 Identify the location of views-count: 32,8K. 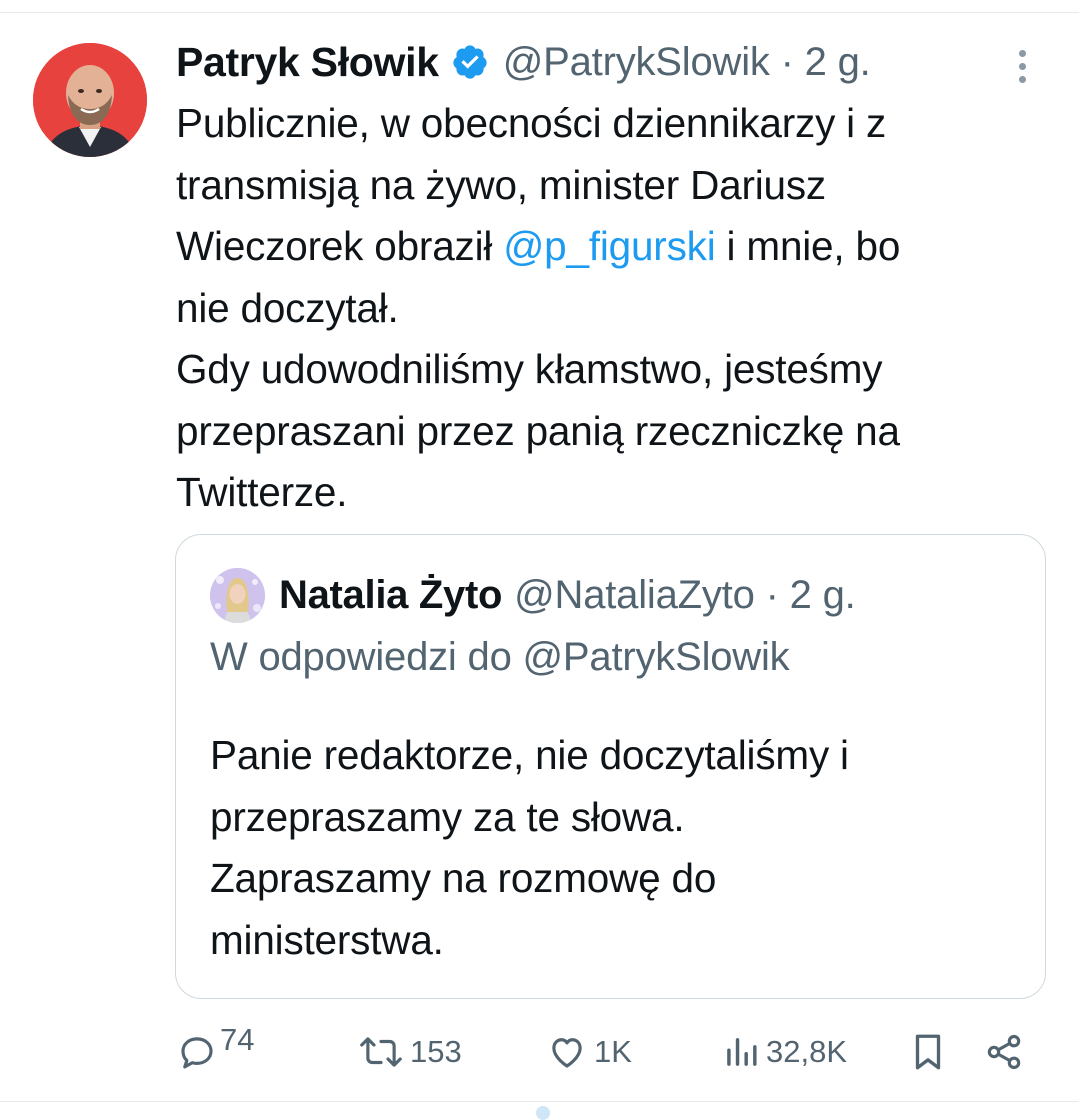
(807, 1051).